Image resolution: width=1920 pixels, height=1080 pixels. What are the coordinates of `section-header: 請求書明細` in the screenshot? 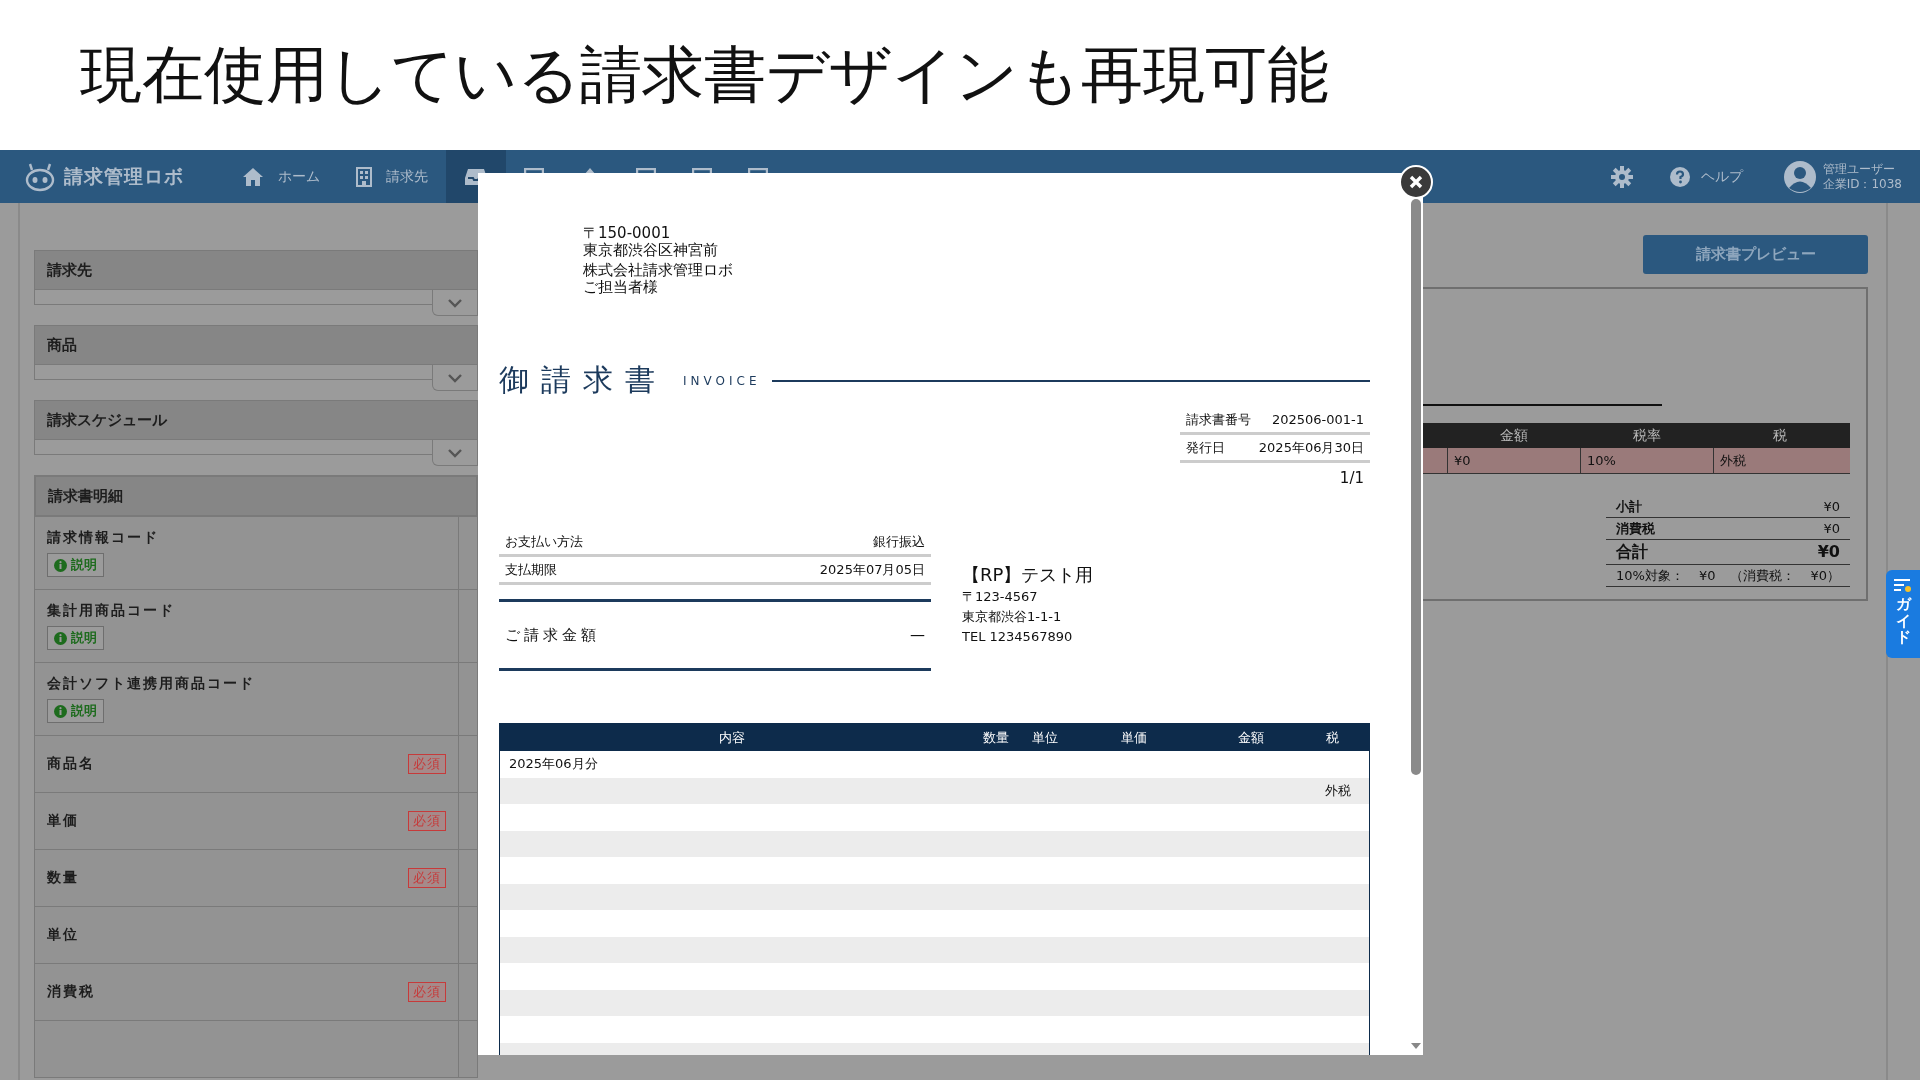 It's located at (256, 496).